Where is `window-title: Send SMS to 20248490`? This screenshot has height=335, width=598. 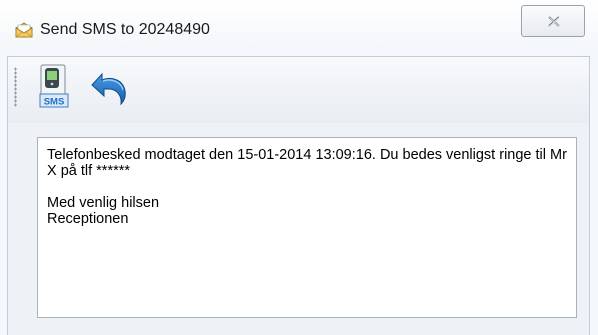 window-title: Send SMS to 20248490 is located at coordinates (125, 29).